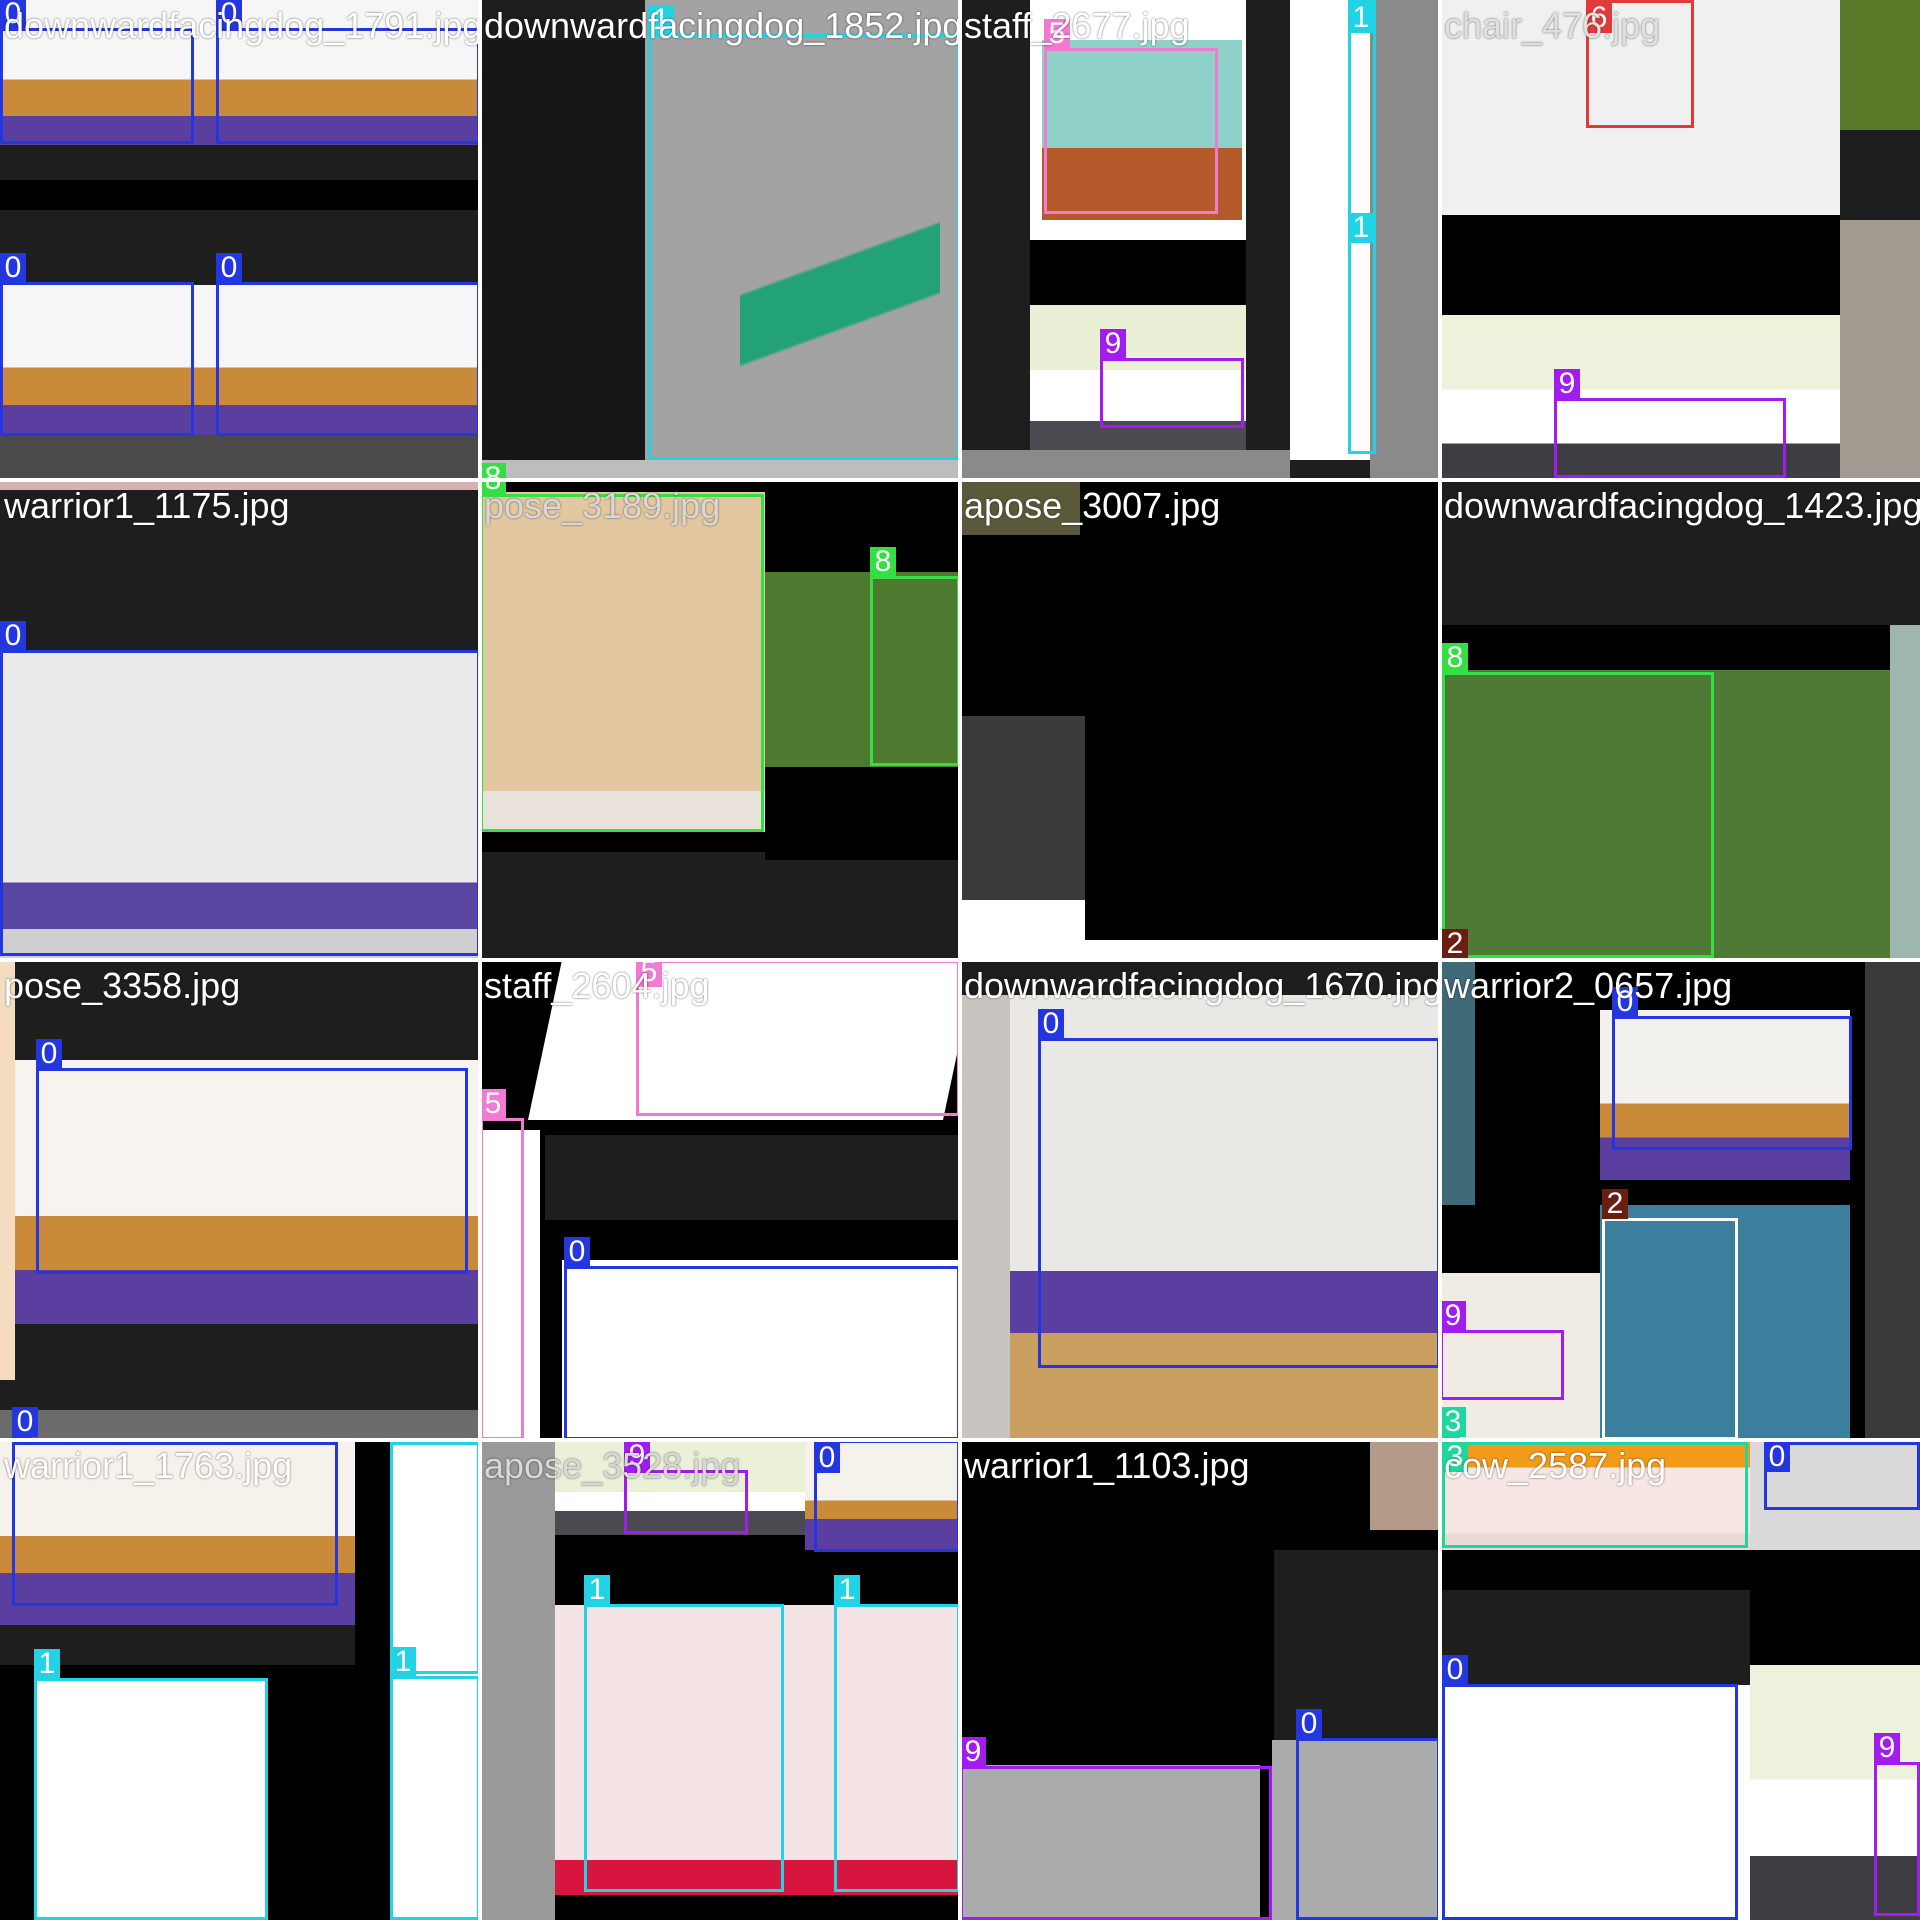  Describe the element at coordinates (1453, 1422) in the screenshot. I see `class-label: 3` at that location.